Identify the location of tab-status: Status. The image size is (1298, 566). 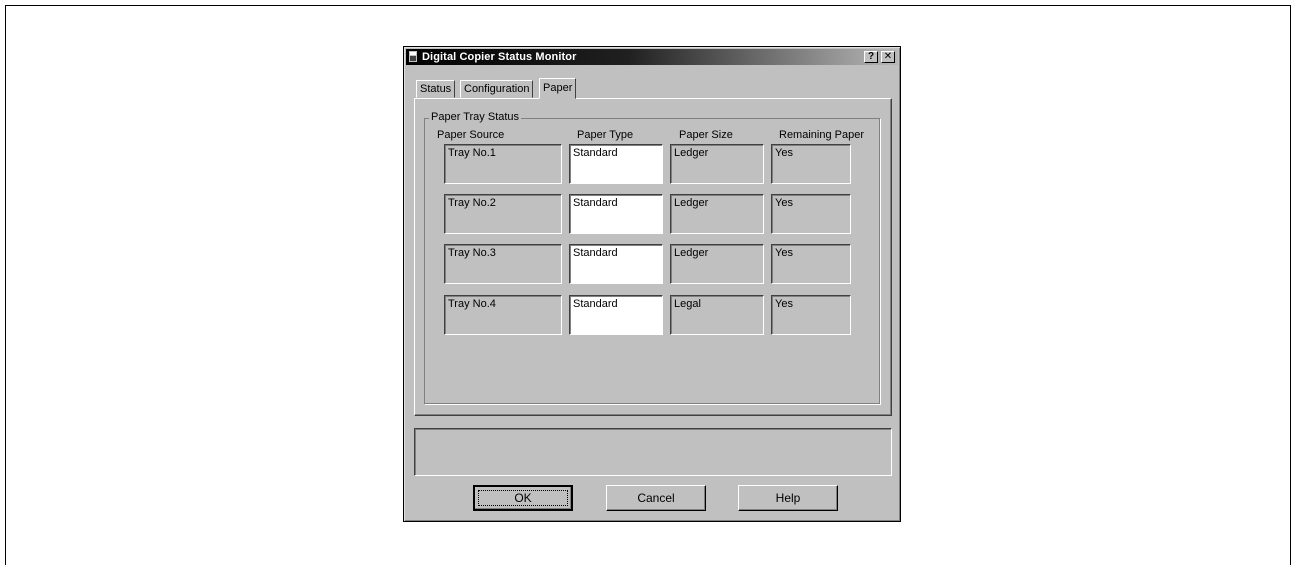
(436, 89).